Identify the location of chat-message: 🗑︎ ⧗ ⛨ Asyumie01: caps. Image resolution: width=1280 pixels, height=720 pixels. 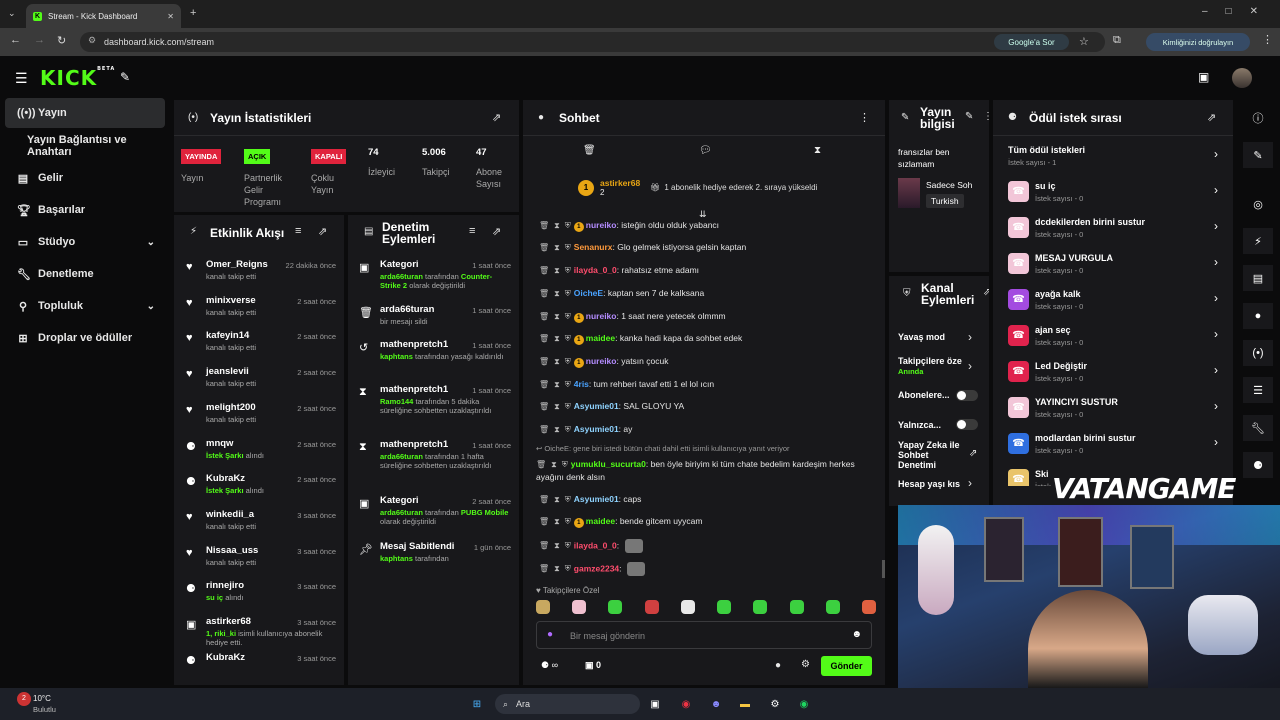
(590, 499).